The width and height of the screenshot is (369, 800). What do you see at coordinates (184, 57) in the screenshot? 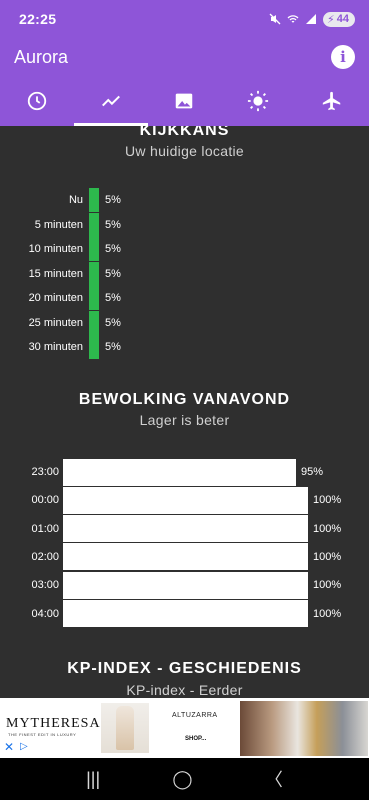
I see `app-bar: Aurora i` at bounding box center [184, 57].